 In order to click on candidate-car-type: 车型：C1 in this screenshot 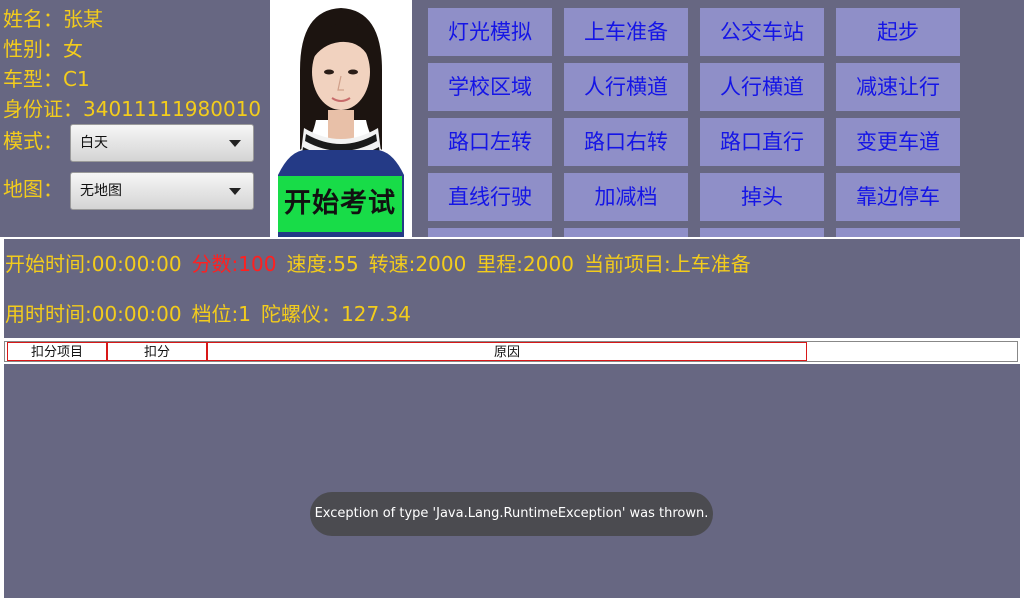, I will do `click(46, 79)`.